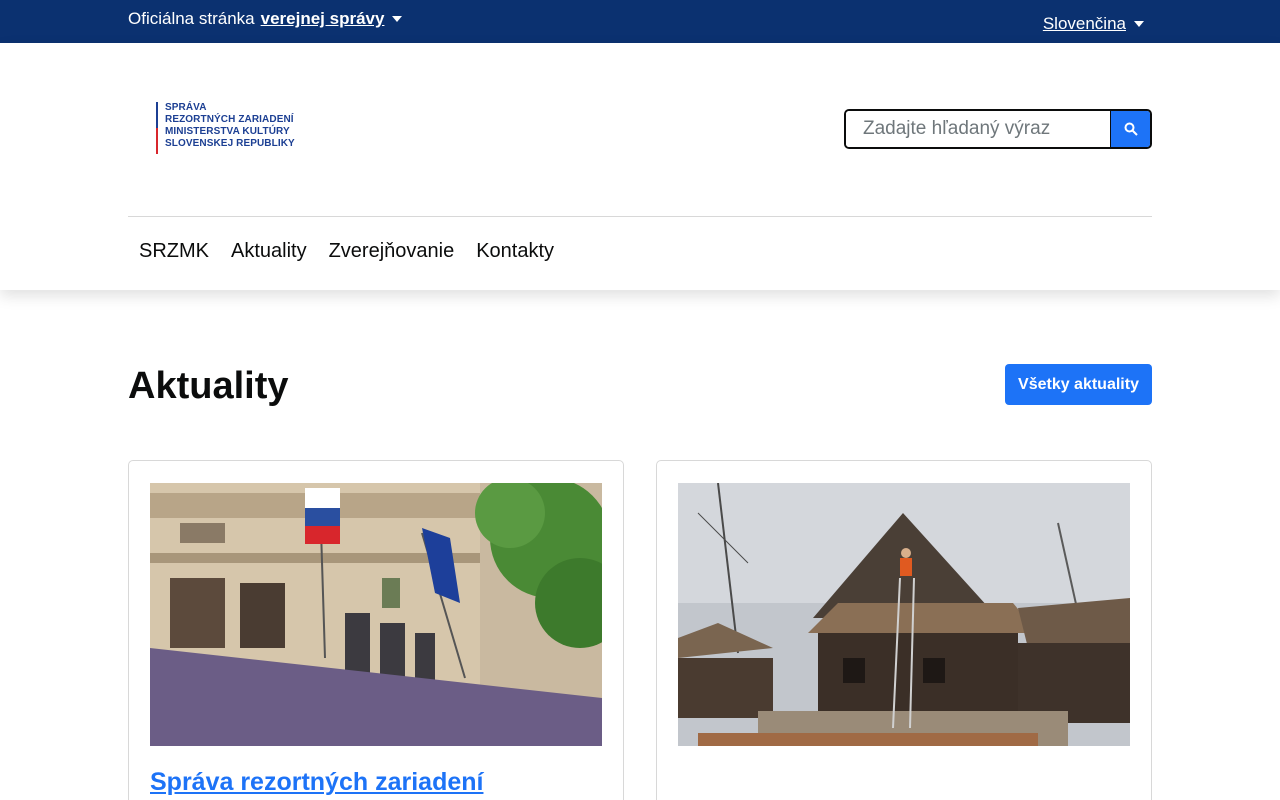 Image resolution: width=1280 pixels, height=800 pixels. Describe the element at coordinates (515, 251) in the screenshot. I see `nav-item-kontakty: Kontakty` at that location.